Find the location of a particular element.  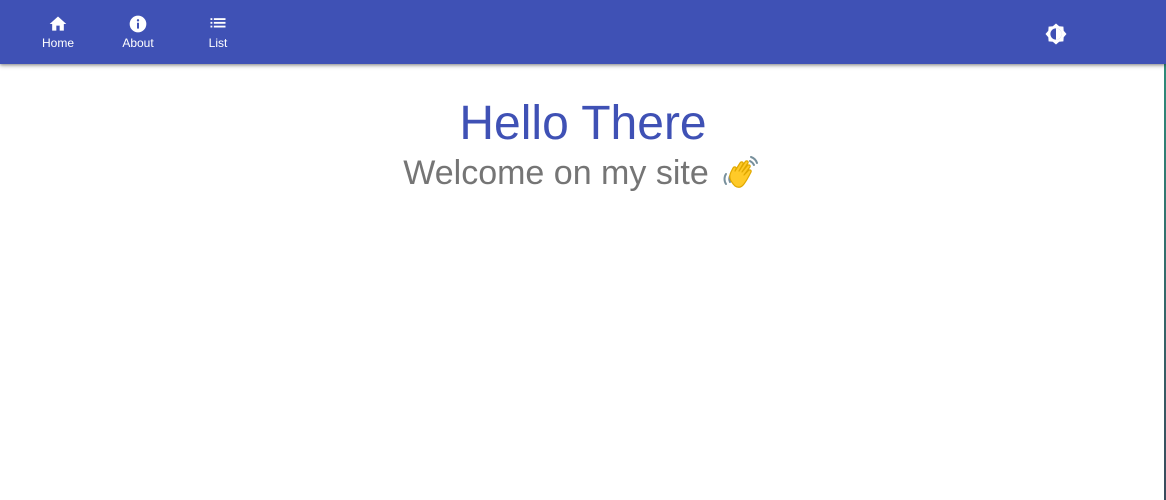

main-nav: Home About List is located at coordinates (138, 32).